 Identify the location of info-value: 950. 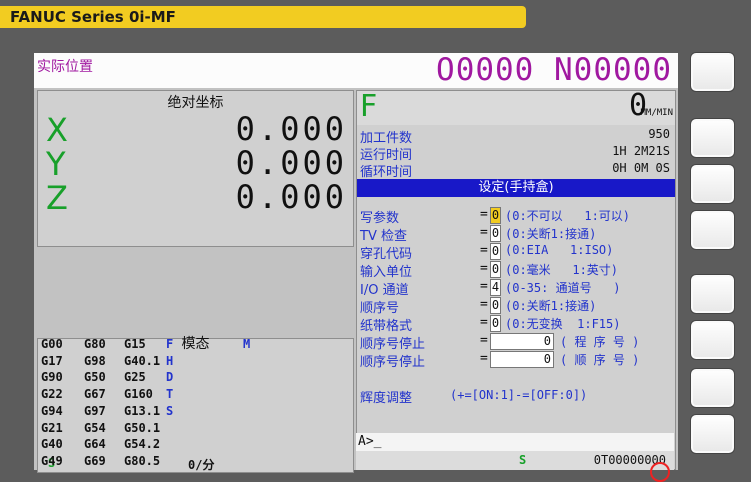
(659, 134).